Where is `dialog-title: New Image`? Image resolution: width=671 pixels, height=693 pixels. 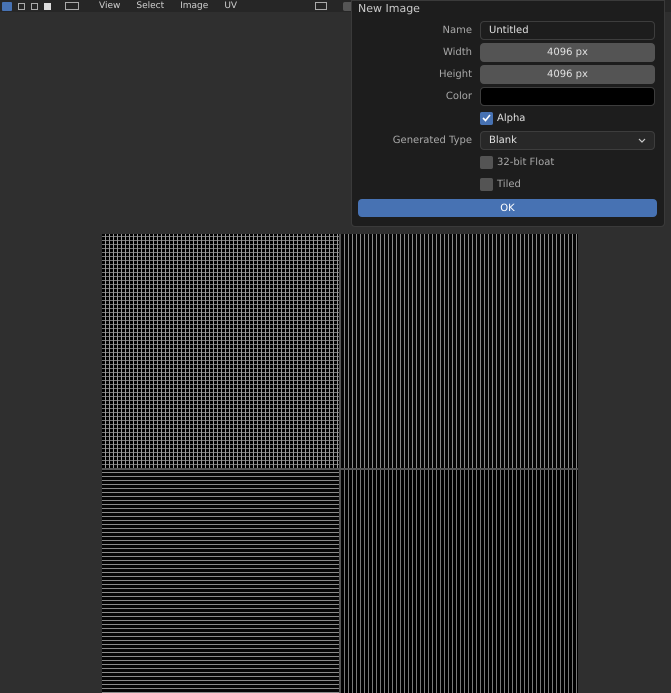 dialog-title: New Image is located at coordinates (389, 9).